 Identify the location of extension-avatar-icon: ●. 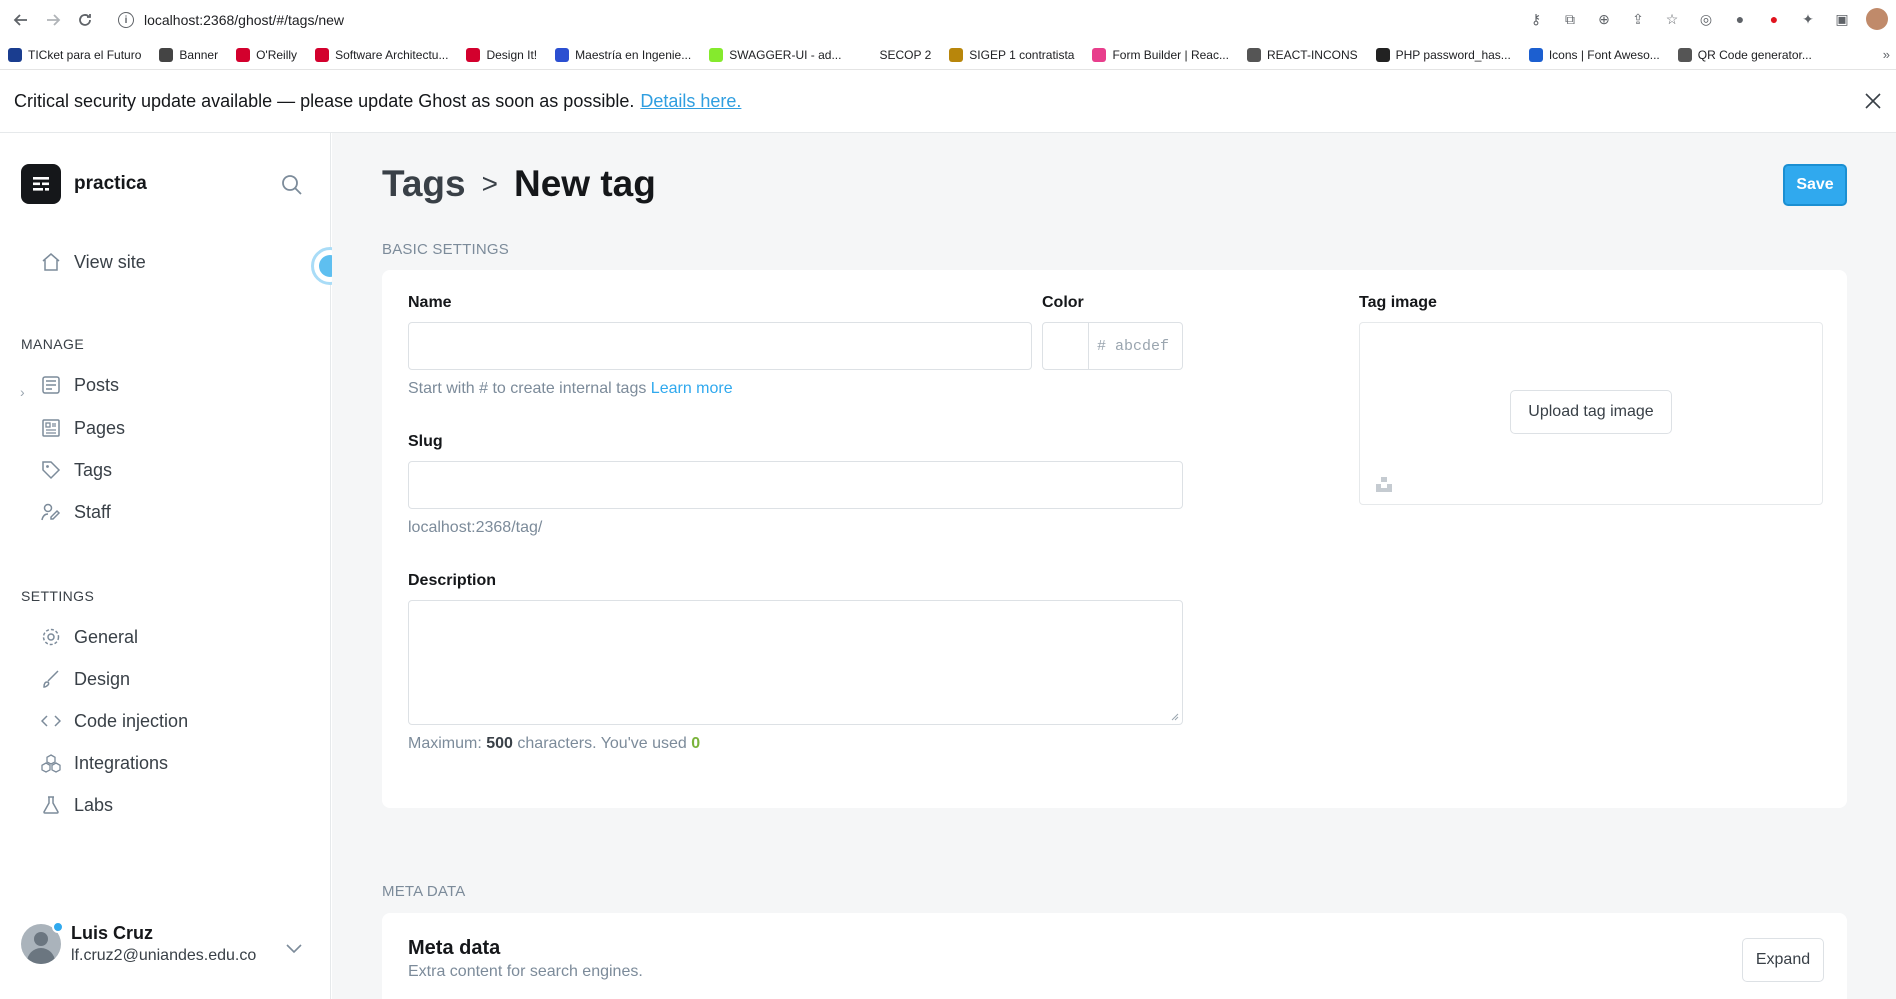
(1740, 19).